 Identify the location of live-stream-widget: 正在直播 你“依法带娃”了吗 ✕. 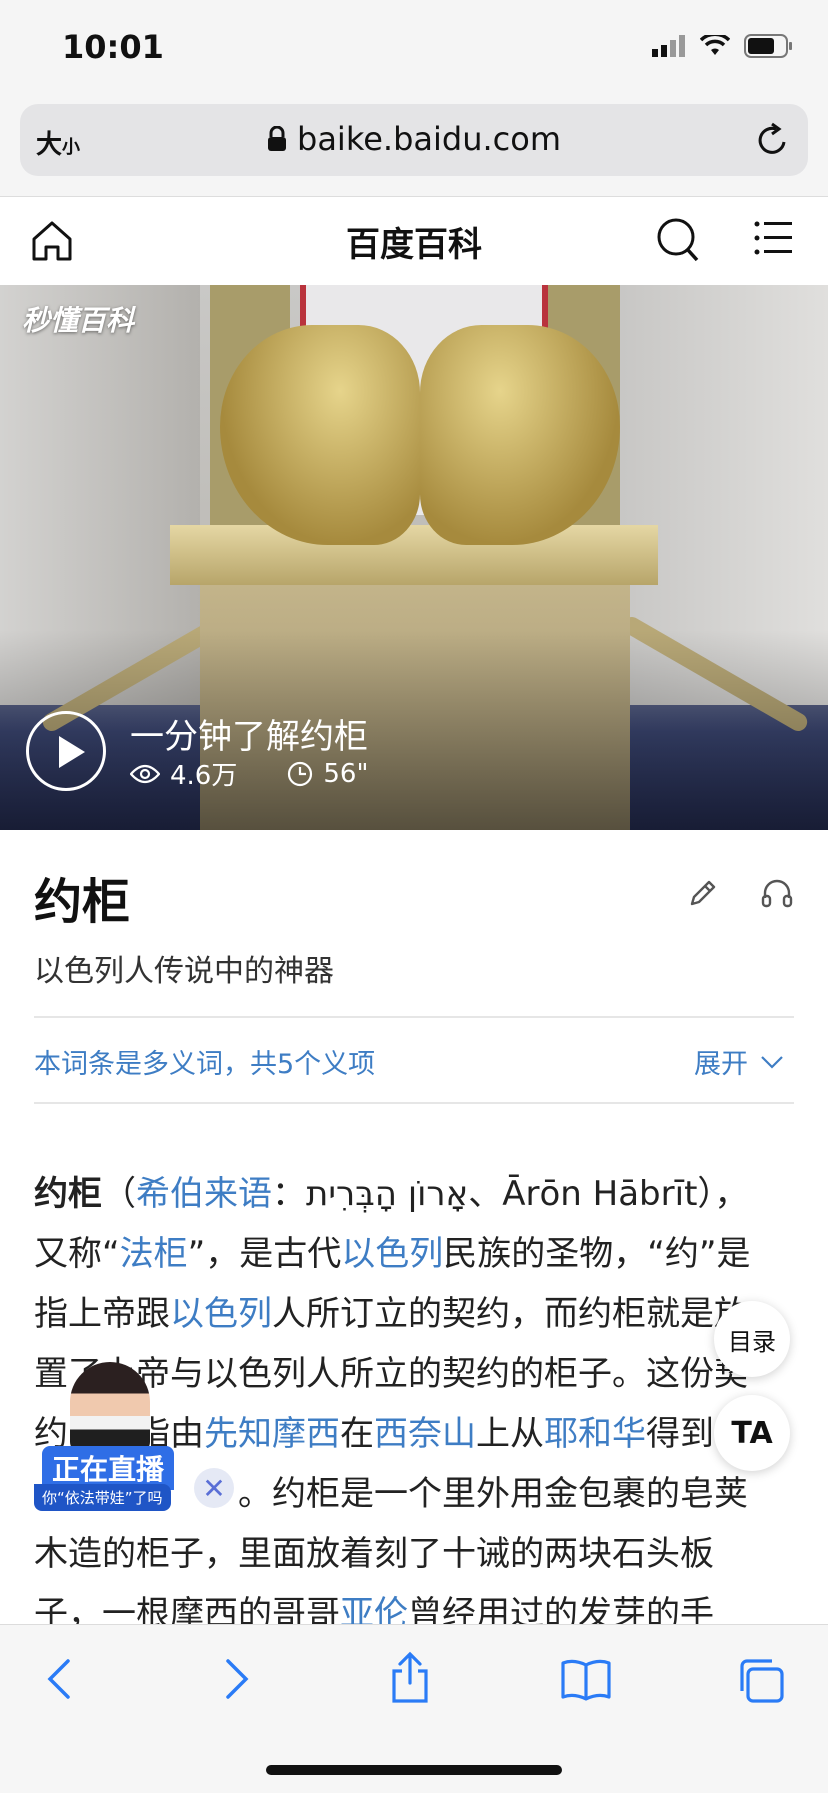
(139, 1437).